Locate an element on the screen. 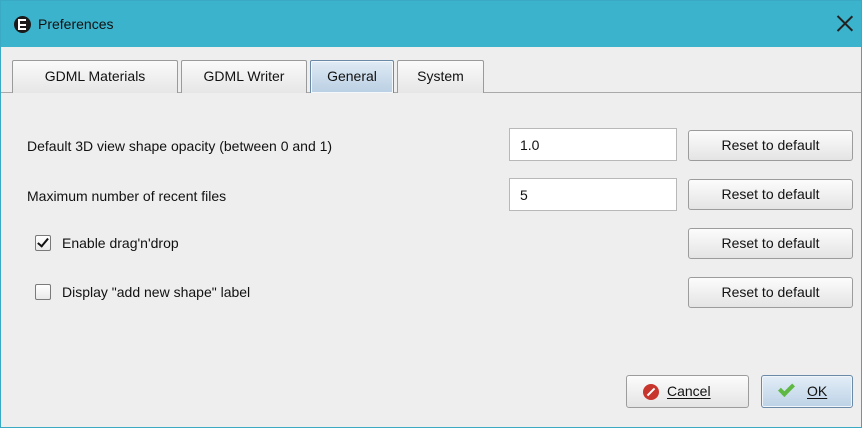  window-title: Preferences is located at coordinates (76, 24).